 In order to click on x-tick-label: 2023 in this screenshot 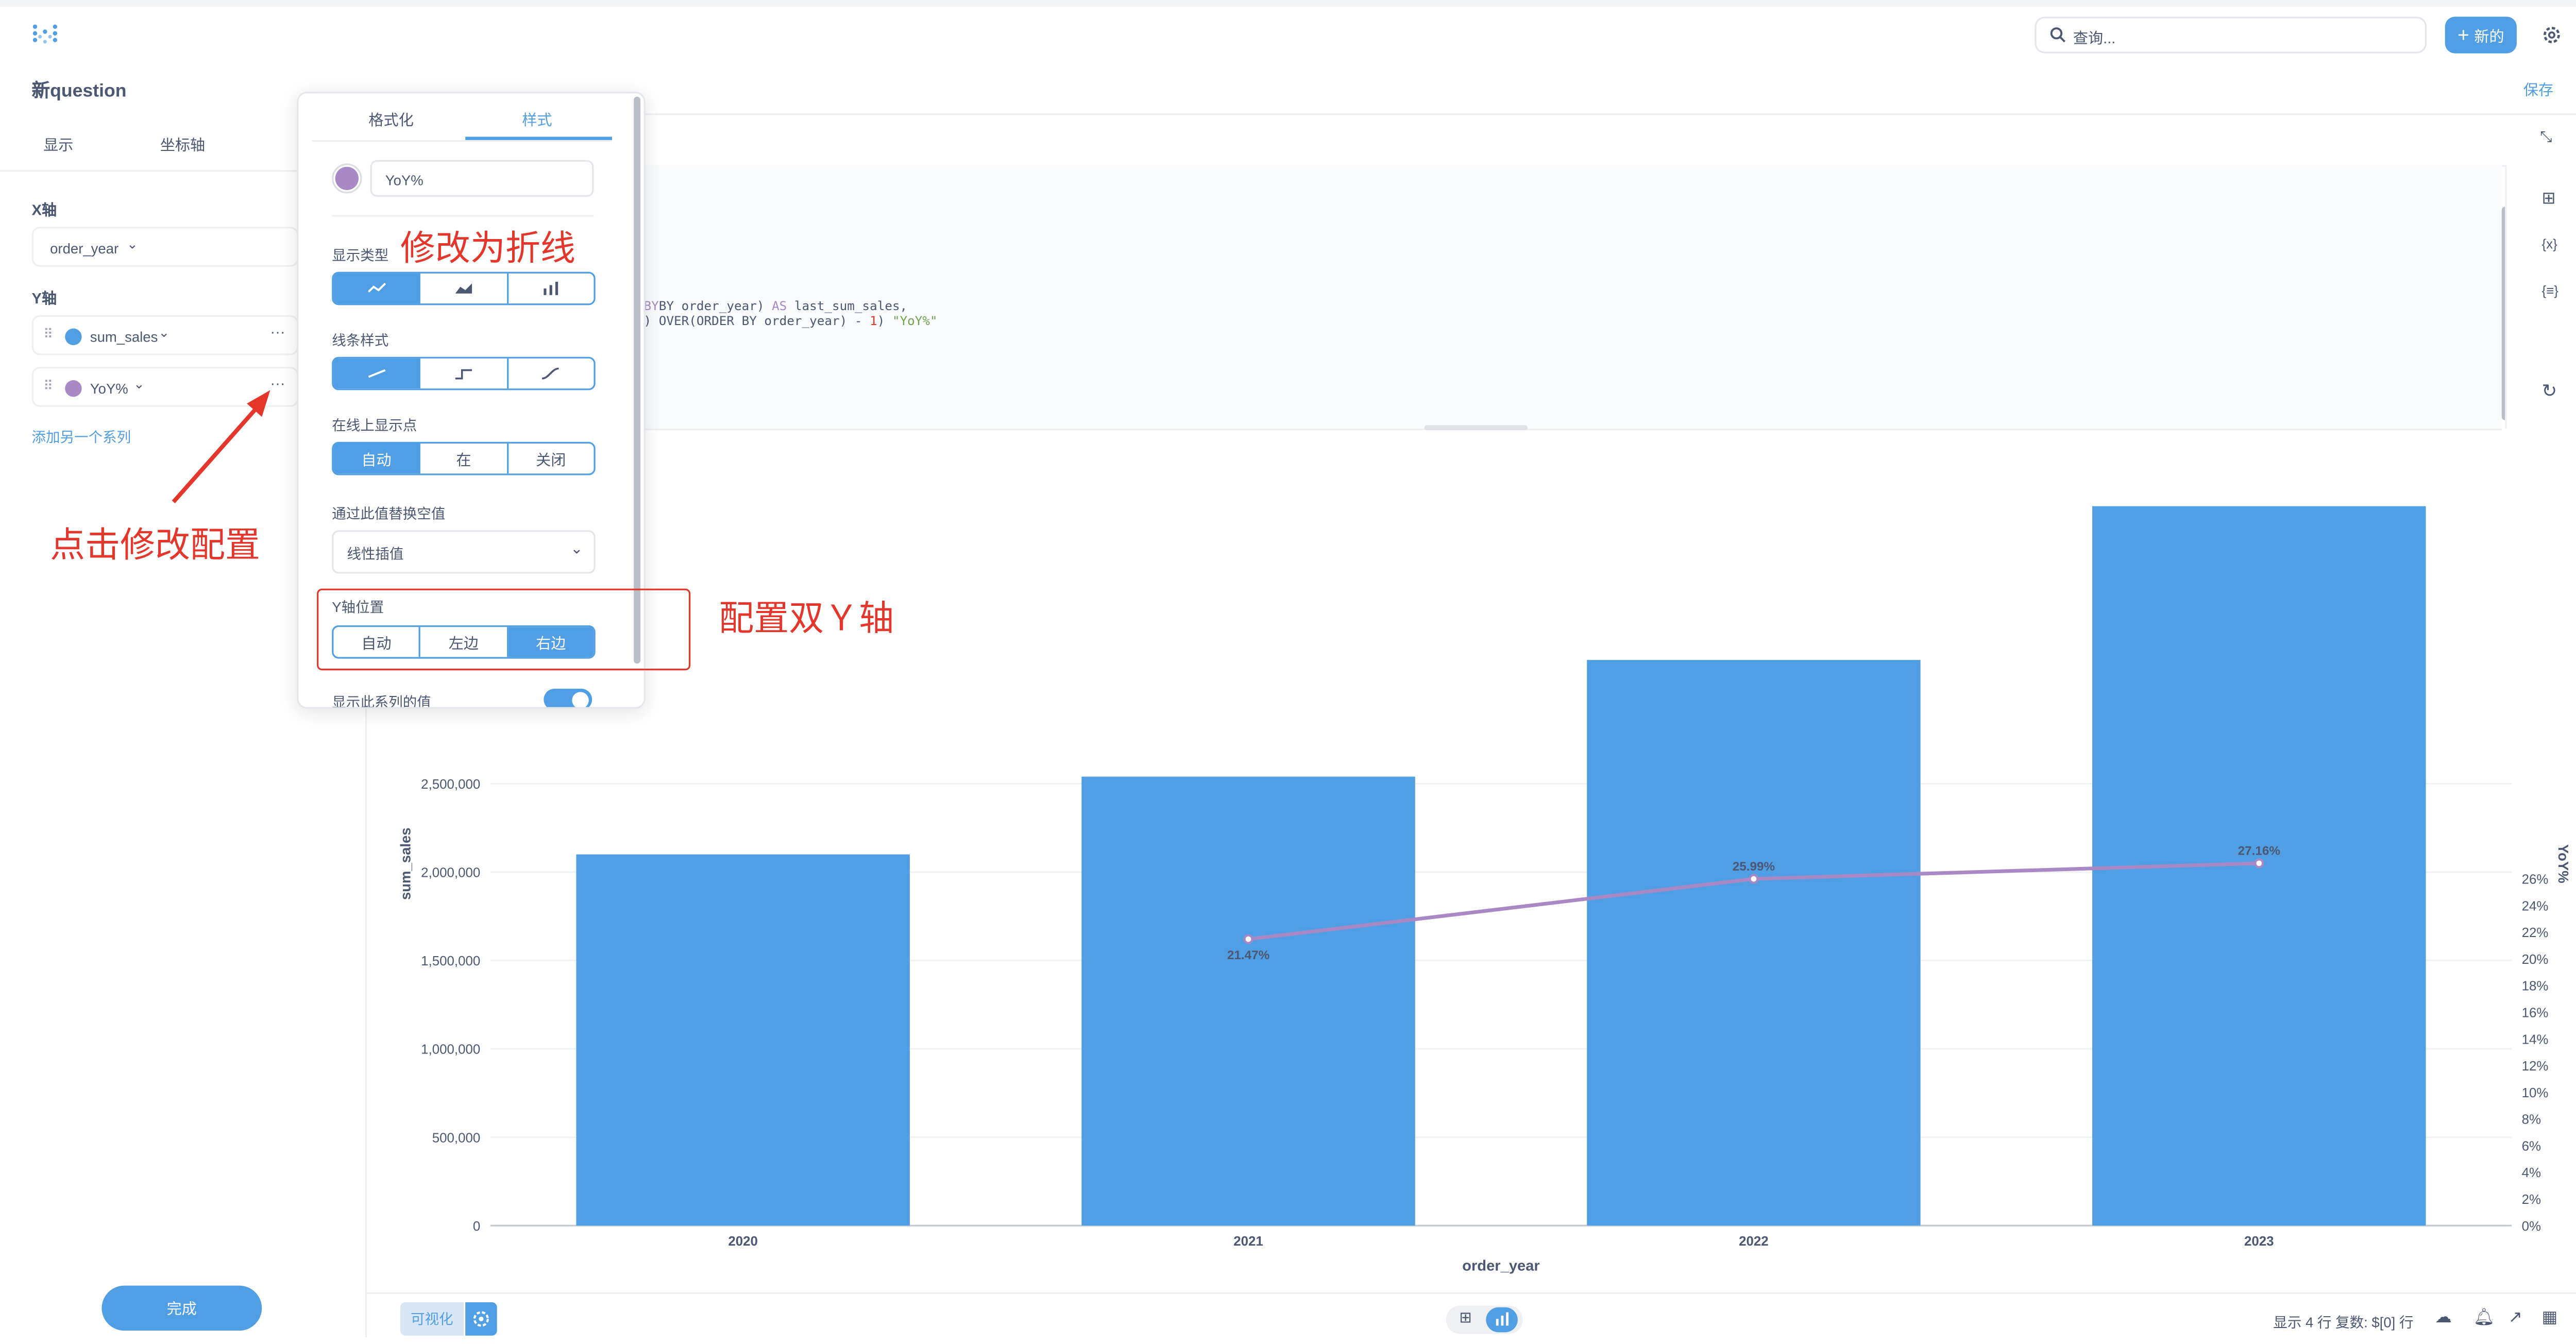, I will do `click(2259, 1241)`.